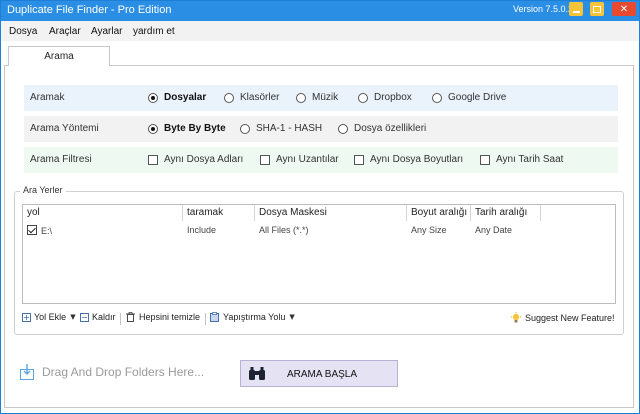 Image resolution: width=640 pixels, height=414 pixels. What do you see at coordinates (331, 213) in the screenshot?
I see `column-header-mask: Dosya Maskesi` at bounding box center [331, 213].